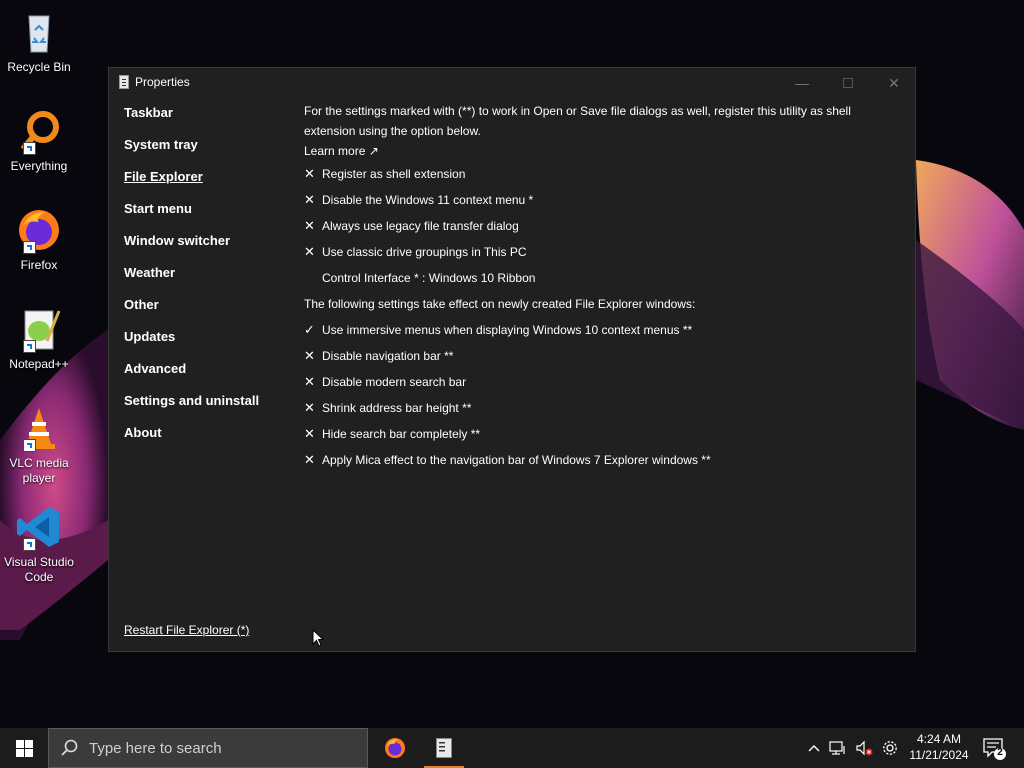  I want to click on start-button, so click(24, 748).